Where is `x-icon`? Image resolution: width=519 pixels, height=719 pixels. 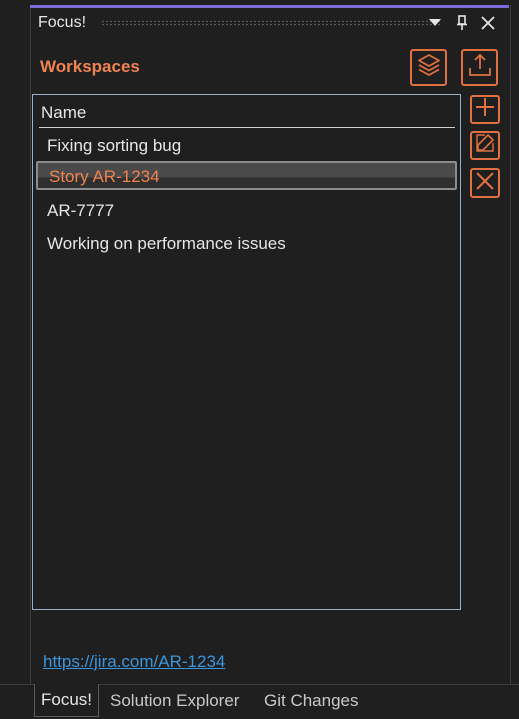
x-icon is located at coordinates (485, 183).